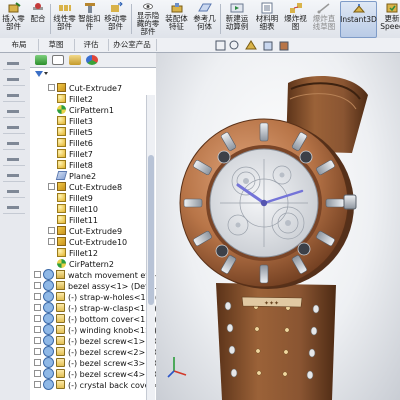 Image resolution: width=400 pixels, height=400 pixels. Describe the element at coordinates (220, 45) in the screenshot. I see `zoom-to-fit-icon` at that location.